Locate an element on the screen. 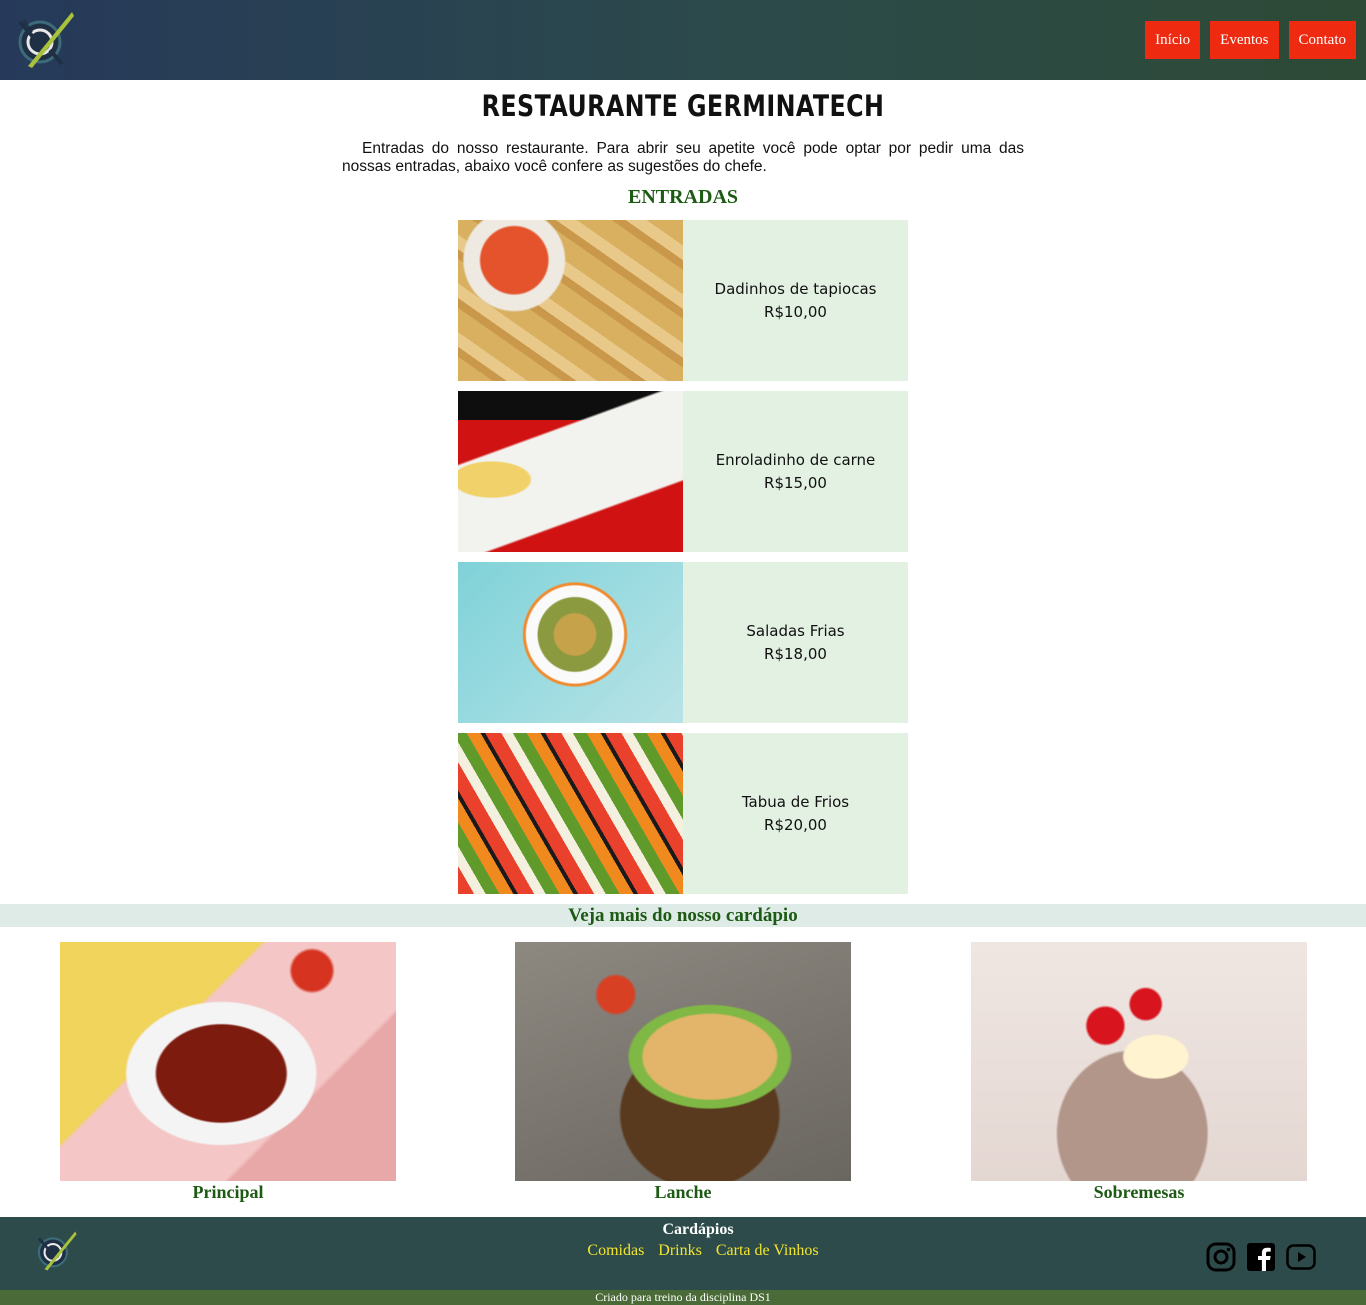 The width and height of the screenshot is (1366, 1305). entry-info: Tabua de Frios R$20,00 is located at coordinates (795, 813).